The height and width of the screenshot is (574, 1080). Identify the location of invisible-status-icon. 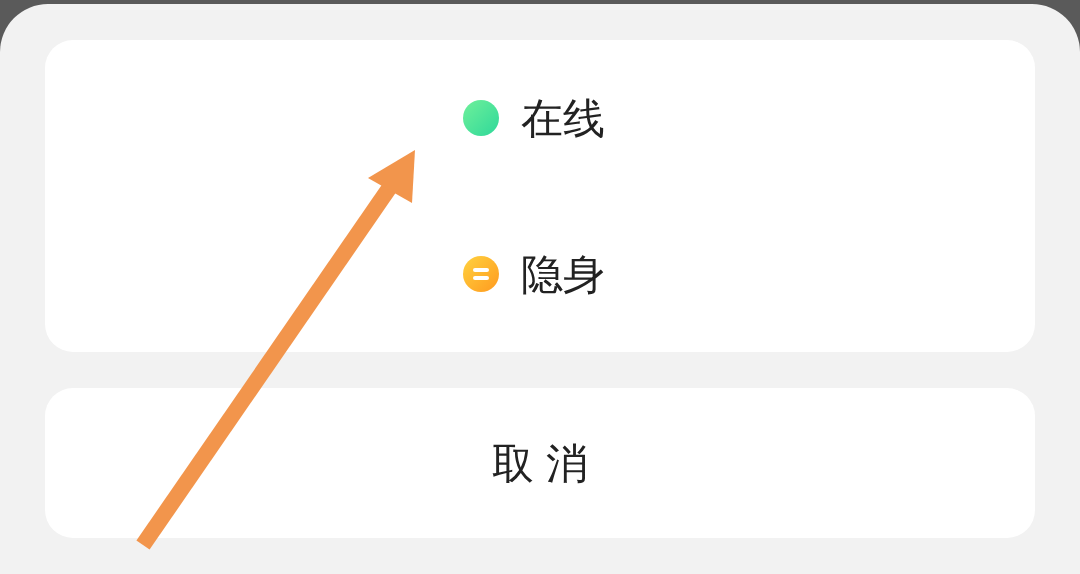
(481, 274).